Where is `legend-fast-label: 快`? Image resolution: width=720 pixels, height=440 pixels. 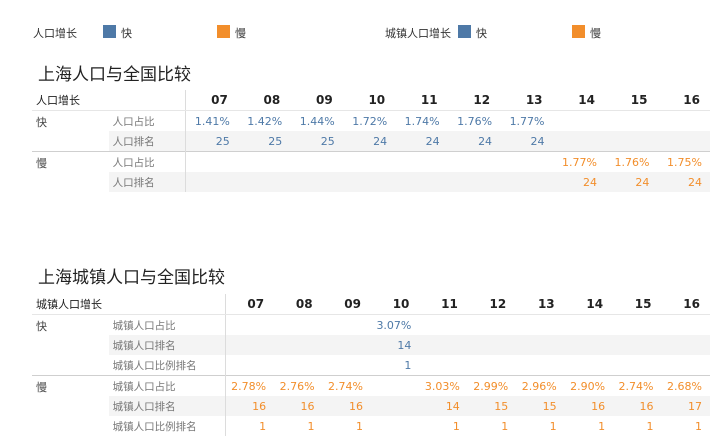 legend-fast-label: 快 is located at coordinates (126, 33).